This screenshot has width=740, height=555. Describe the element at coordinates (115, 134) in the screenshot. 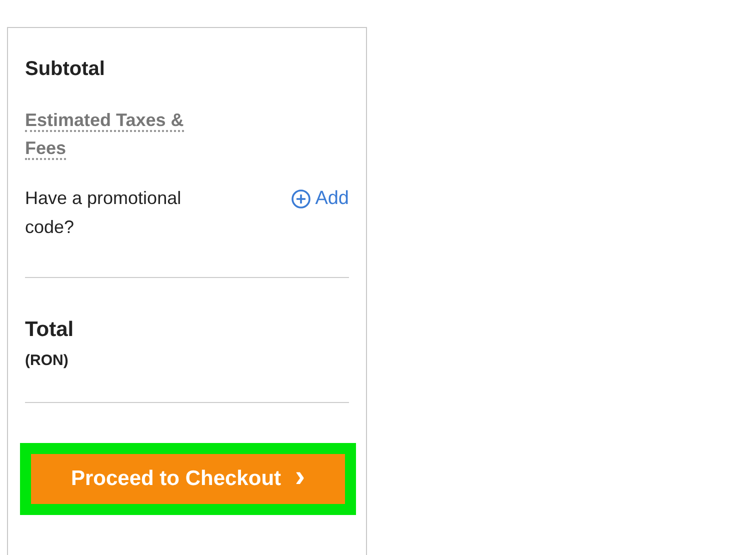

I see `taxes-label: Estimated Taxes & Fees` at that location.